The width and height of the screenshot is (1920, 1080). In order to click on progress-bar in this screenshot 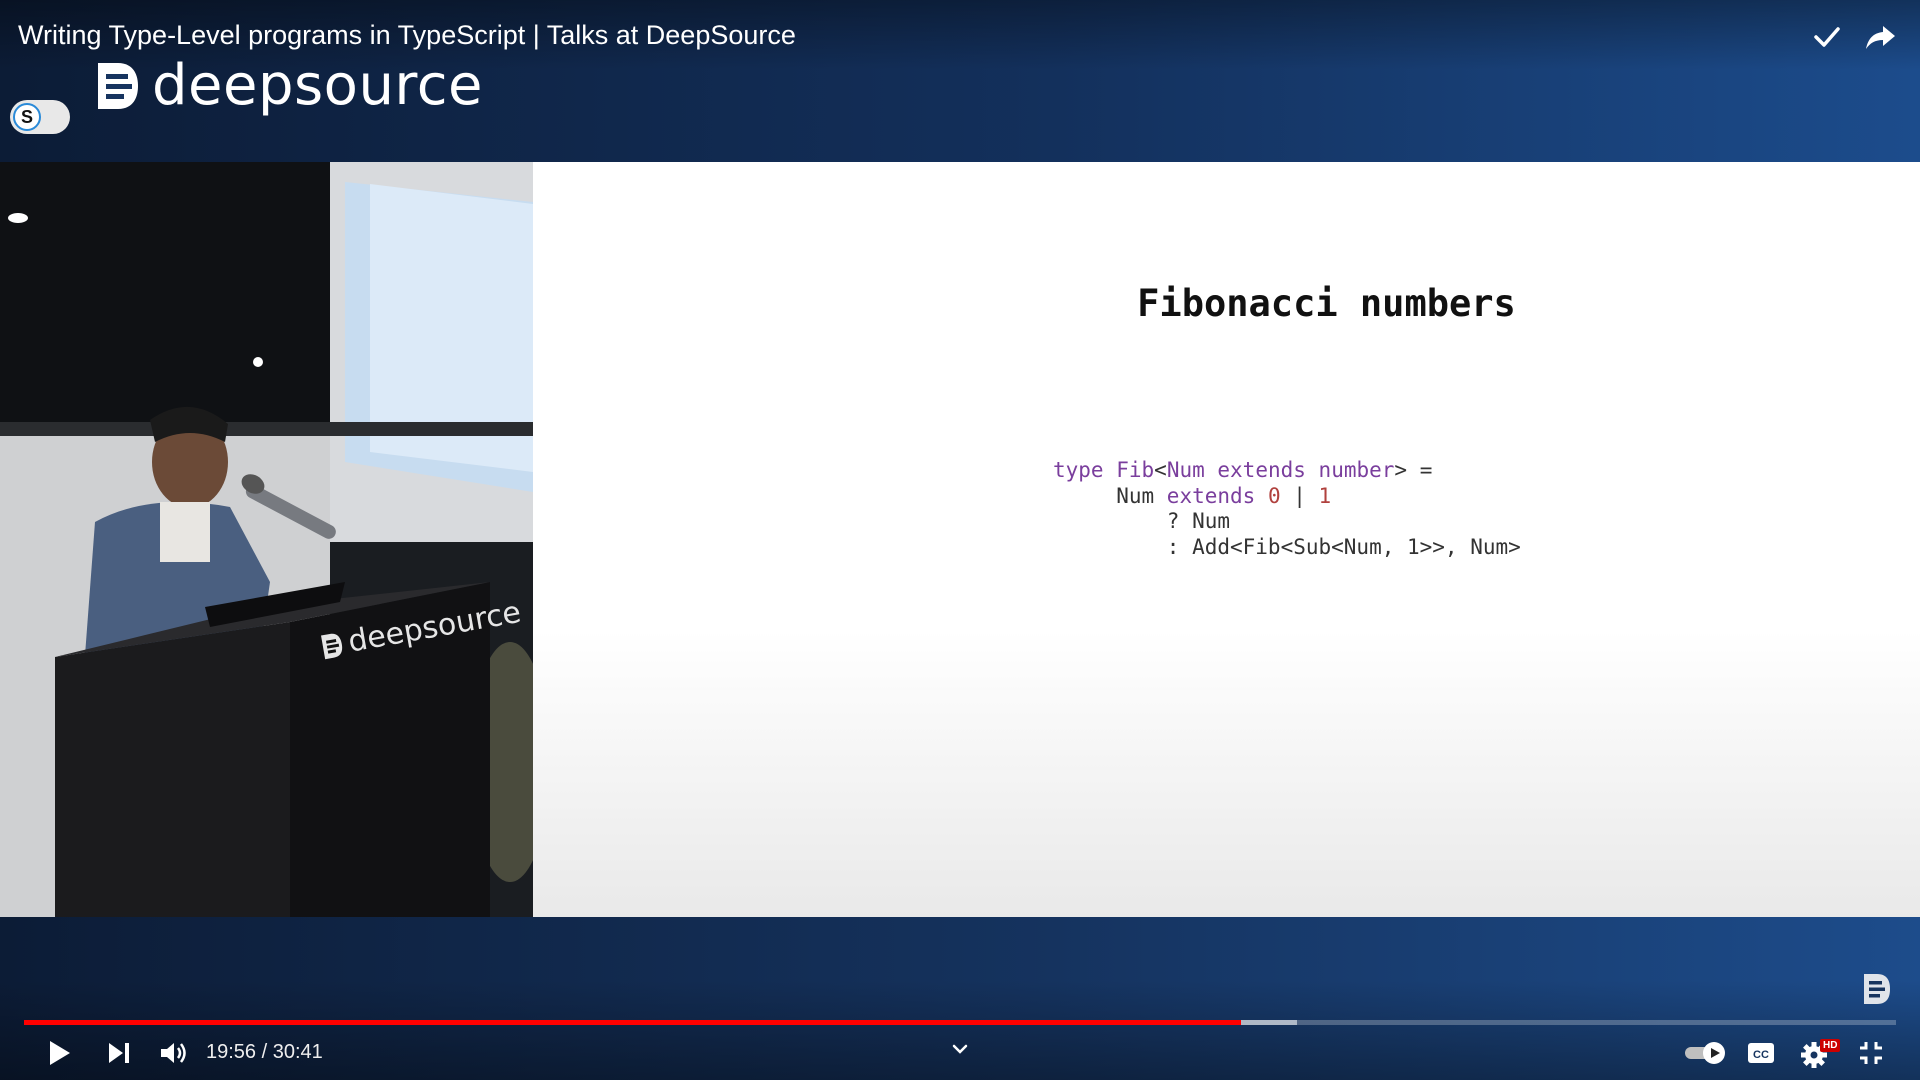, I will do `click(960, 1022)`.